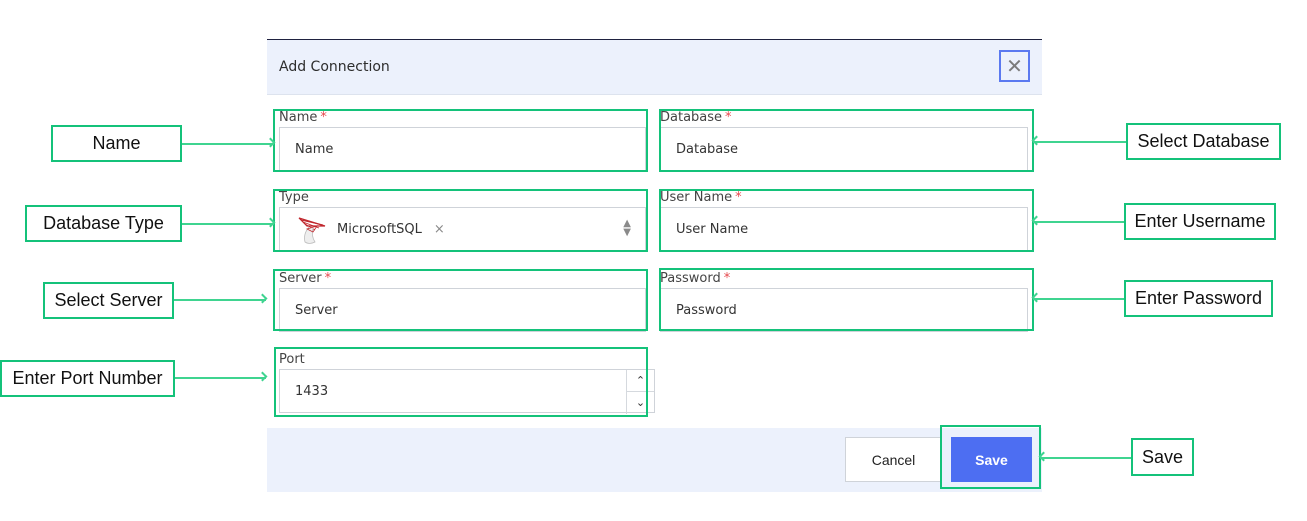 This screenshot has width=1307, height=521. Describe the element at coordinates (844, 149) in the screenshot. I see `database-input` at that location.